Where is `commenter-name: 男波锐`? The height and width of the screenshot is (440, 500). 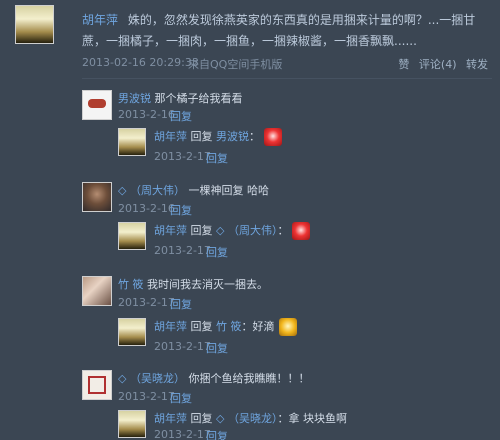
commenter-name: 男波锐 is located at coordinates (134, 98).